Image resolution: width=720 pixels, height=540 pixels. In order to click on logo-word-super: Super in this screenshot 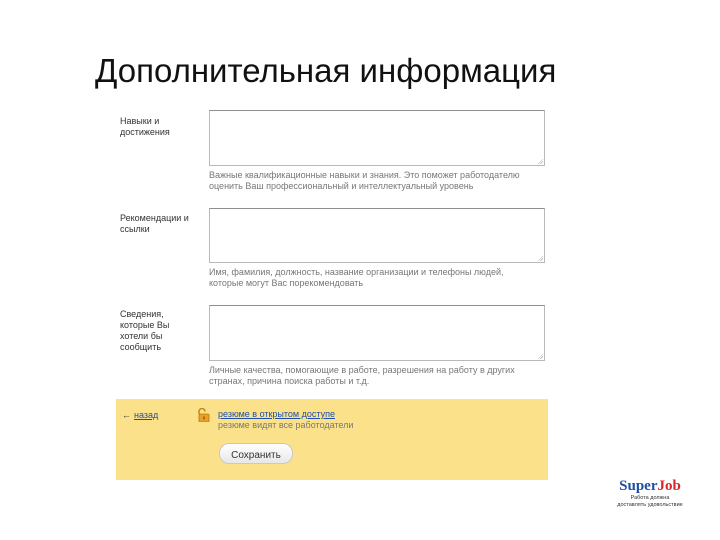, I will do `click(638, 486)`.